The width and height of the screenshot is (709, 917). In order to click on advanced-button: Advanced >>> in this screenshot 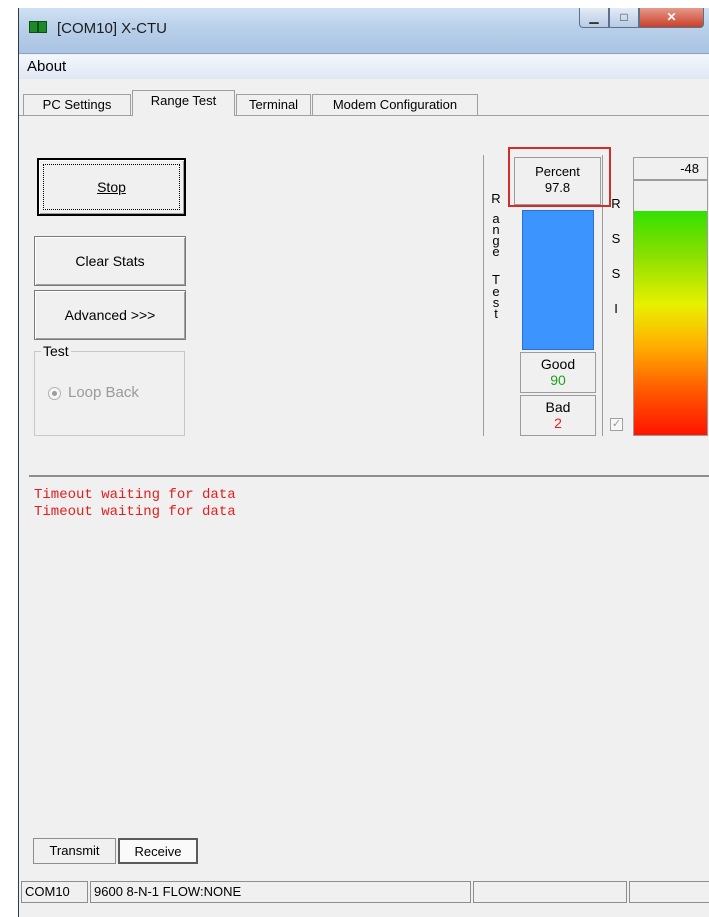, I will do `click(110, 315)`.